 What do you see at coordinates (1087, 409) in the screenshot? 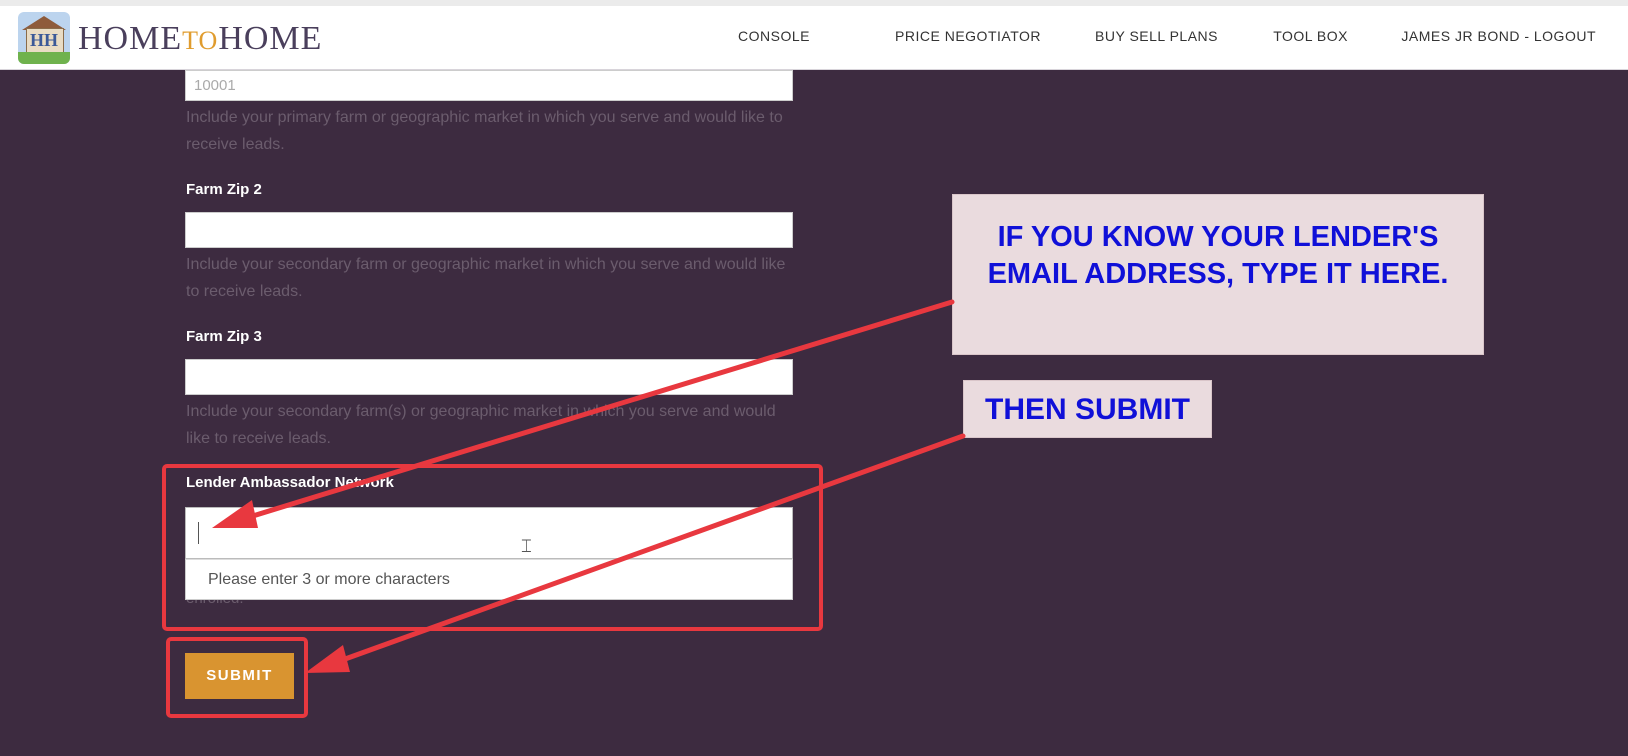
I see `submit-instruction-callout: THEN SUBMIT` at bounding box center [1087, 409].